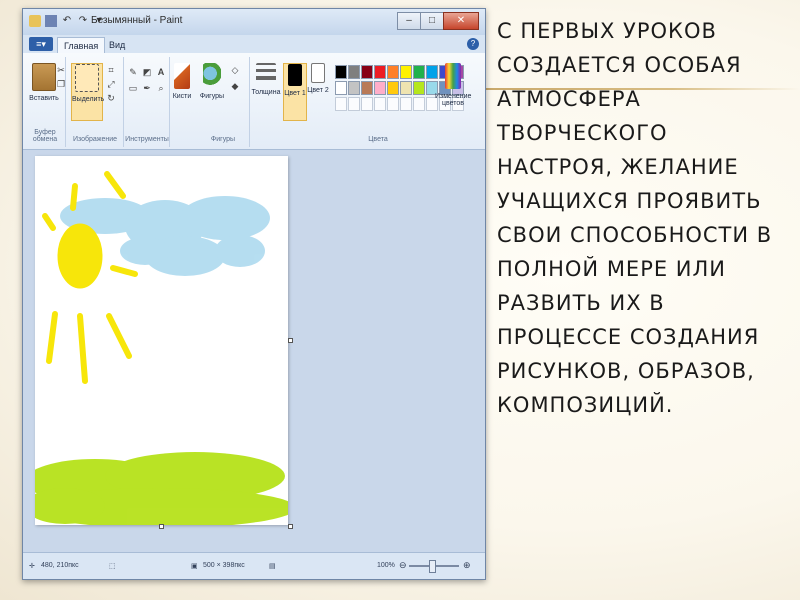 This screenshot has width=800, height=600. Describe the element at coordinates (467, 565) in the screenshot. I see `zoom-in-button: ⊕` at that location.